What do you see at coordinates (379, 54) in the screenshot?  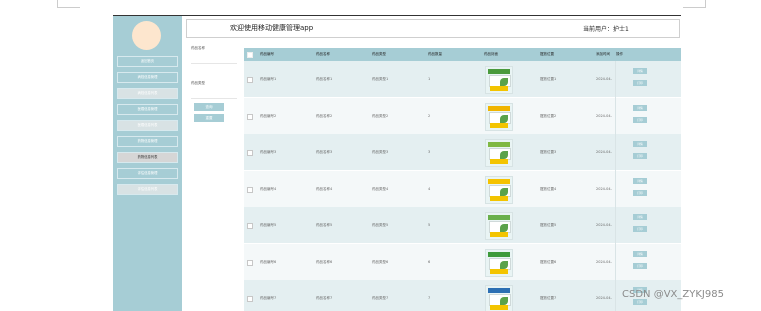 I see `column-header-type: 药品类型` at bounding box center [379, 54].